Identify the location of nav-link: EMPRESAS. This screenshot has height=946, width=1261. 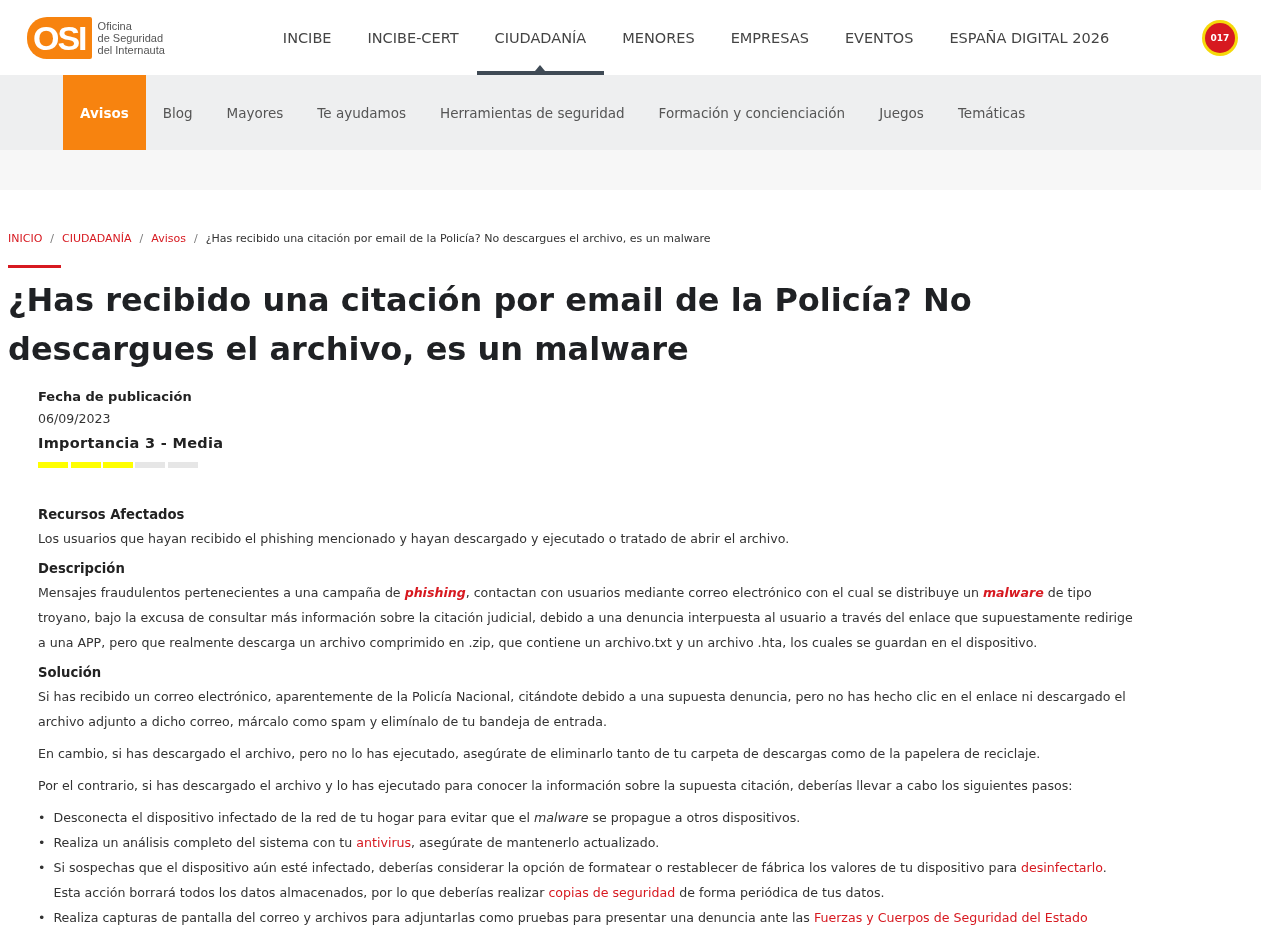
(769, 37).